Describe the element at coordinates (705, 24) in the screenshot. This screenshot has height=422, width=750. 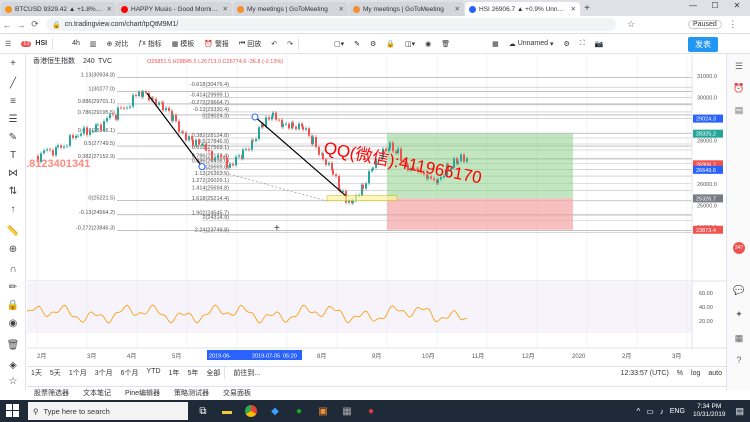
I see `profile-paused: Paused` at that location.